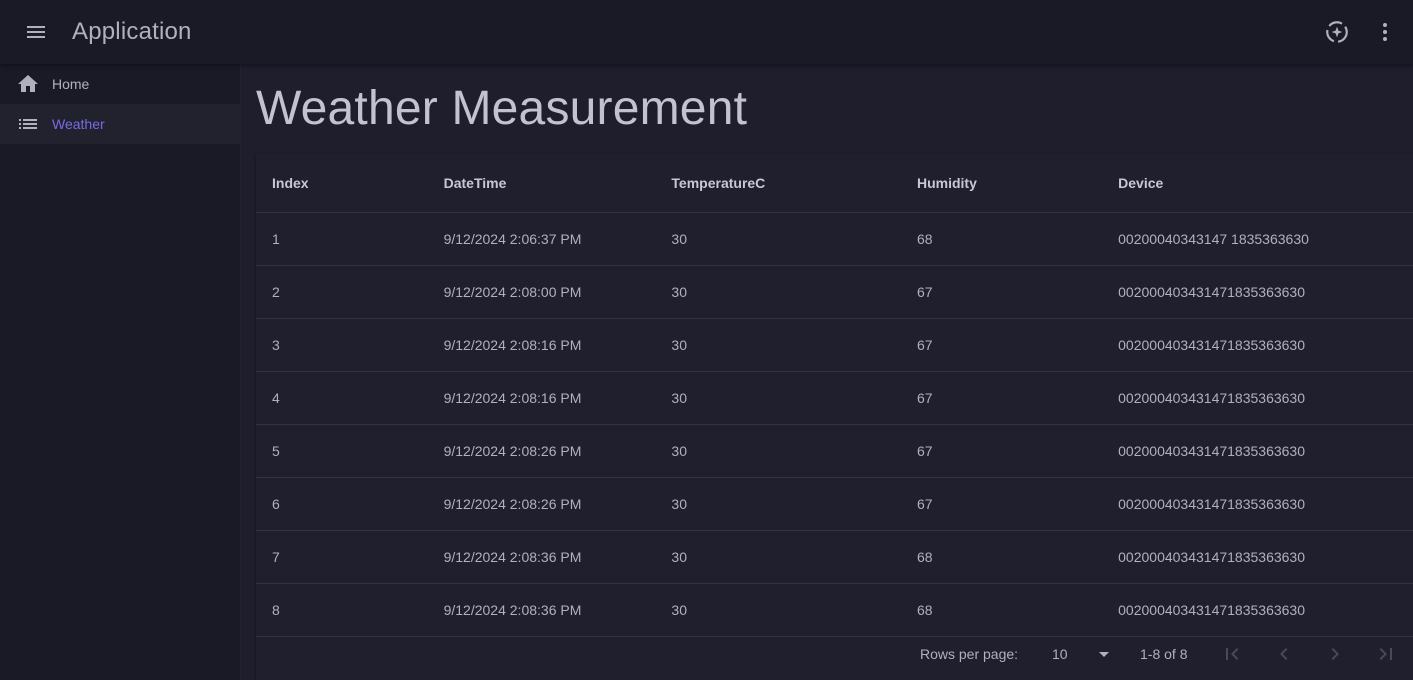 The height and width of the screenshot is (680, 1413). I want to click on cell-index: 6, so click(276, 504).